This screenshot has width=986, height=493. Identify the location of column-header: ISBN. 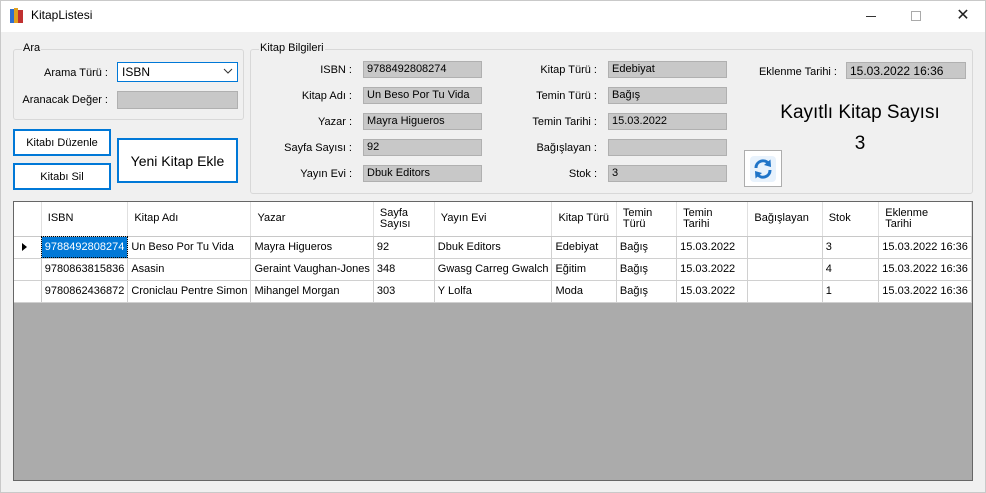
(85, 219).